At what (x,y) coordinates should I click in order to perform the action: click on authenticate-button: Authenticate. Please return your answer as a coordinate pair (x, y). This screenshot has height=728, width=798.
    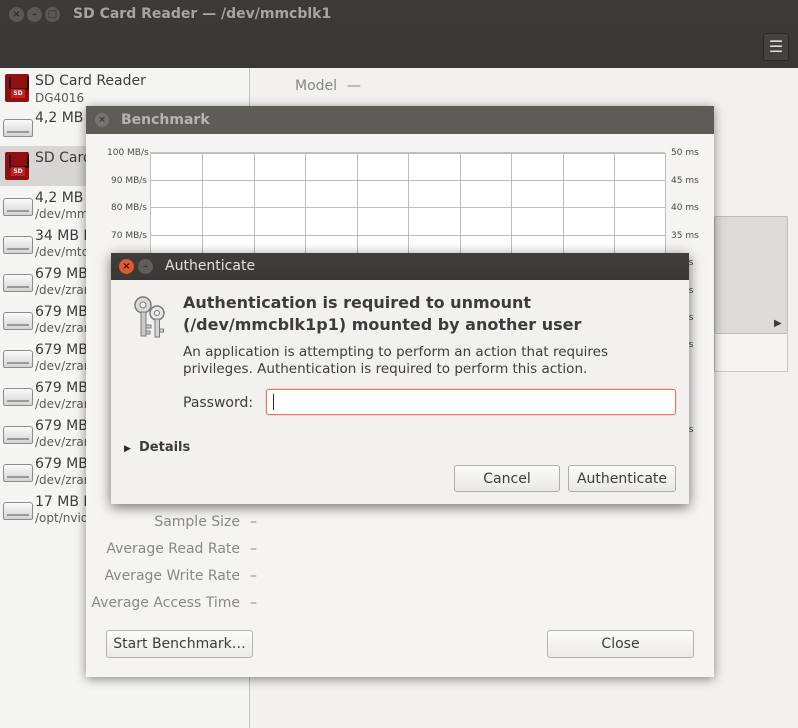
    Looking at the image, I should click on (622, 478).